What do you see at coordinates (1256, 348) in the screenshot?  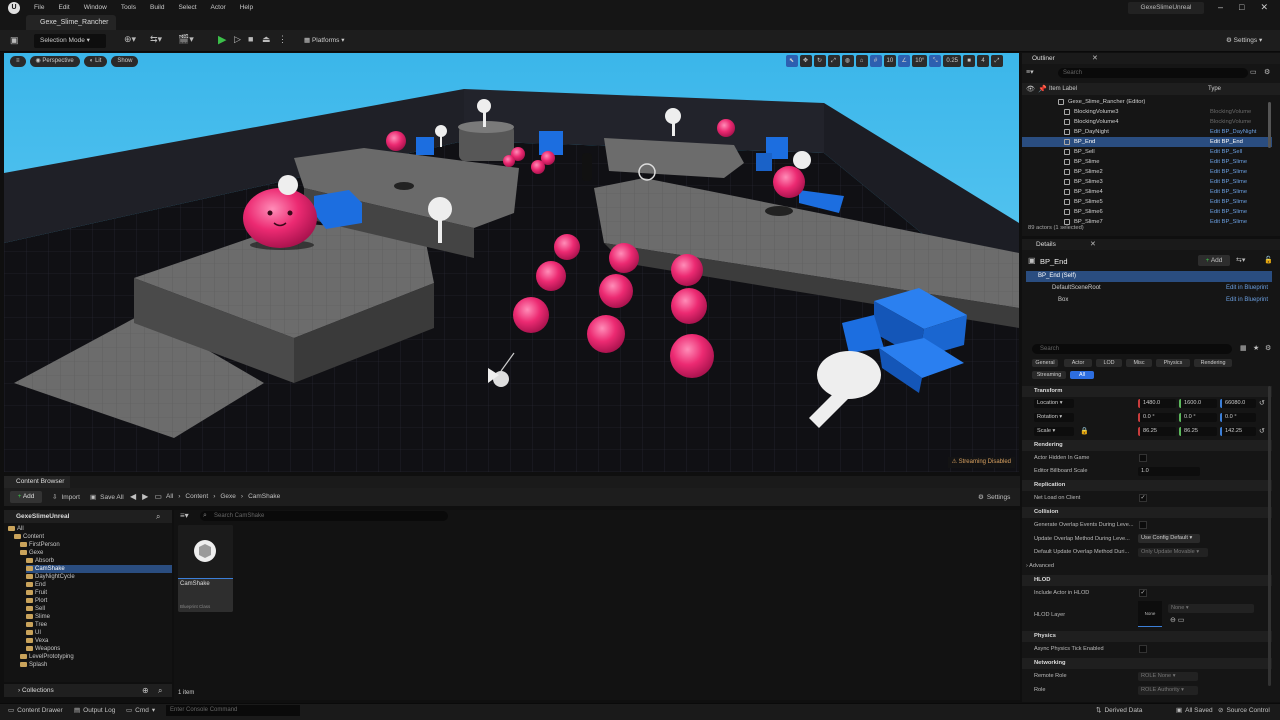 I see `favorites-icon: ★` at bounding box center [1256, 348].